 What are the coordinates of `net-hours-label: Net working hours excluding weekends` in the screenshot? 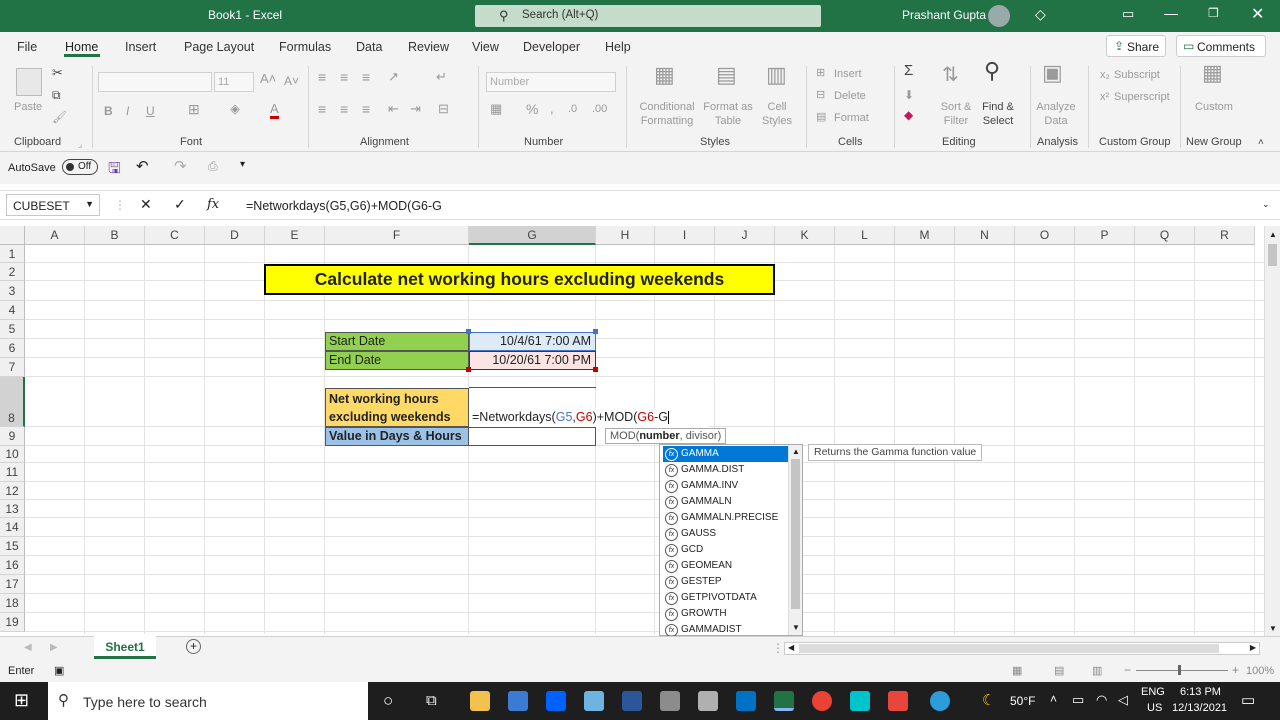 It's located at (397, 407).